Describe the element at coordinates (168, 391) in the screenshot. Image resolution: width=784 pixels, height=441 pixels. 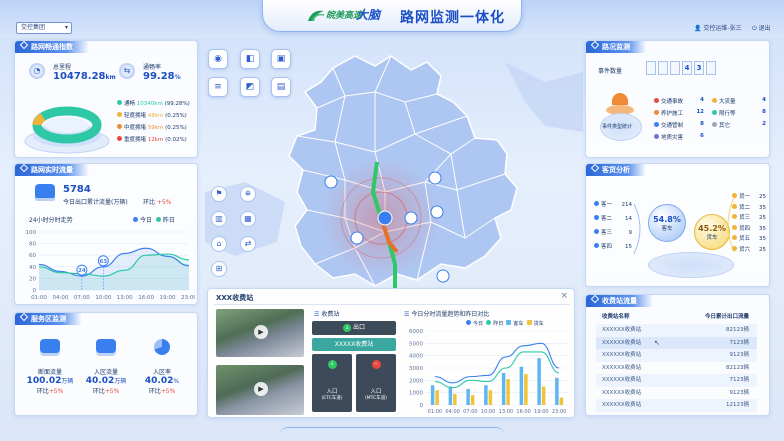
I see `ring-value: +5%` at that location.